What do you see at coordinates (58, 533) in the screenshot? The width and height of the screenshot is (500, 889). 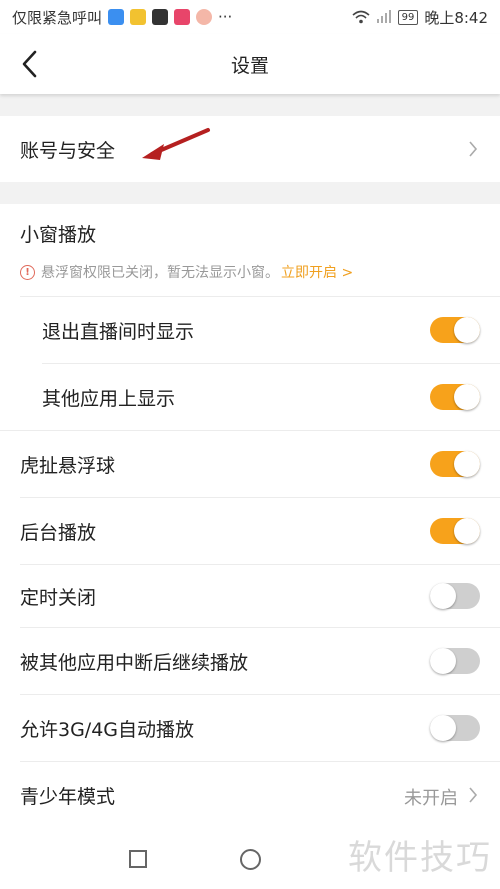 I see `toggle-label: 后台播放` at bounding box center [58, 533].